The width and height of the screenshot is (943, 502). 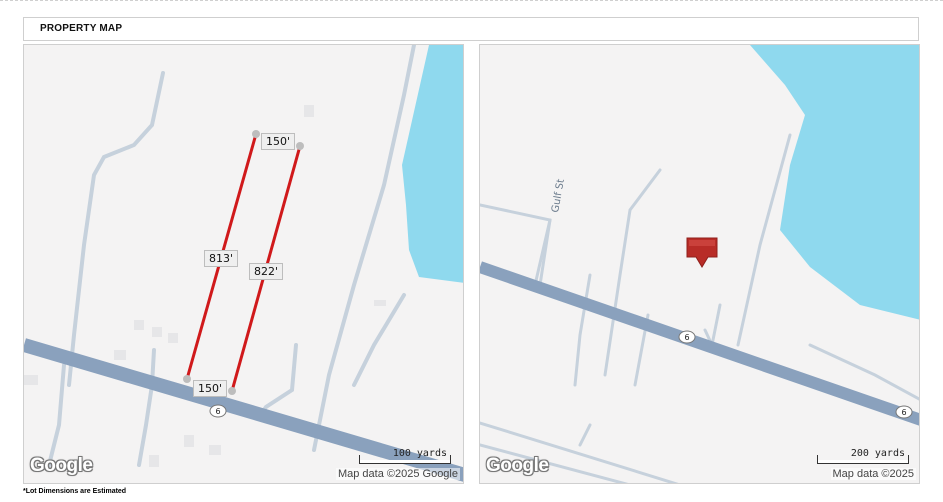 I want to click on lot-dimension-top: 150', so click(x=278, y=141).